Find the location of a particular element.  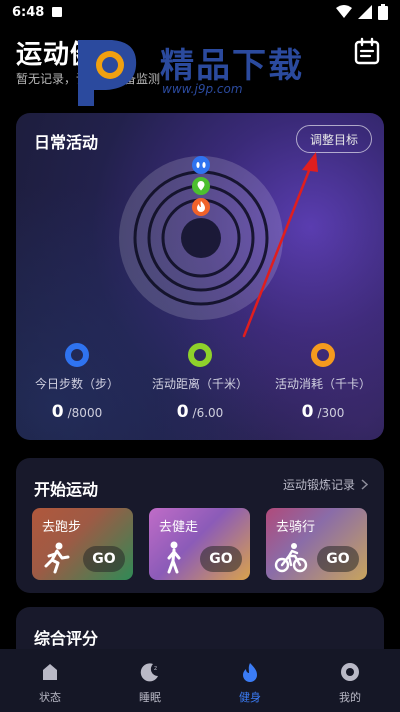

ride-tile: 去骑行 GO is located at coordinates (316, 544).